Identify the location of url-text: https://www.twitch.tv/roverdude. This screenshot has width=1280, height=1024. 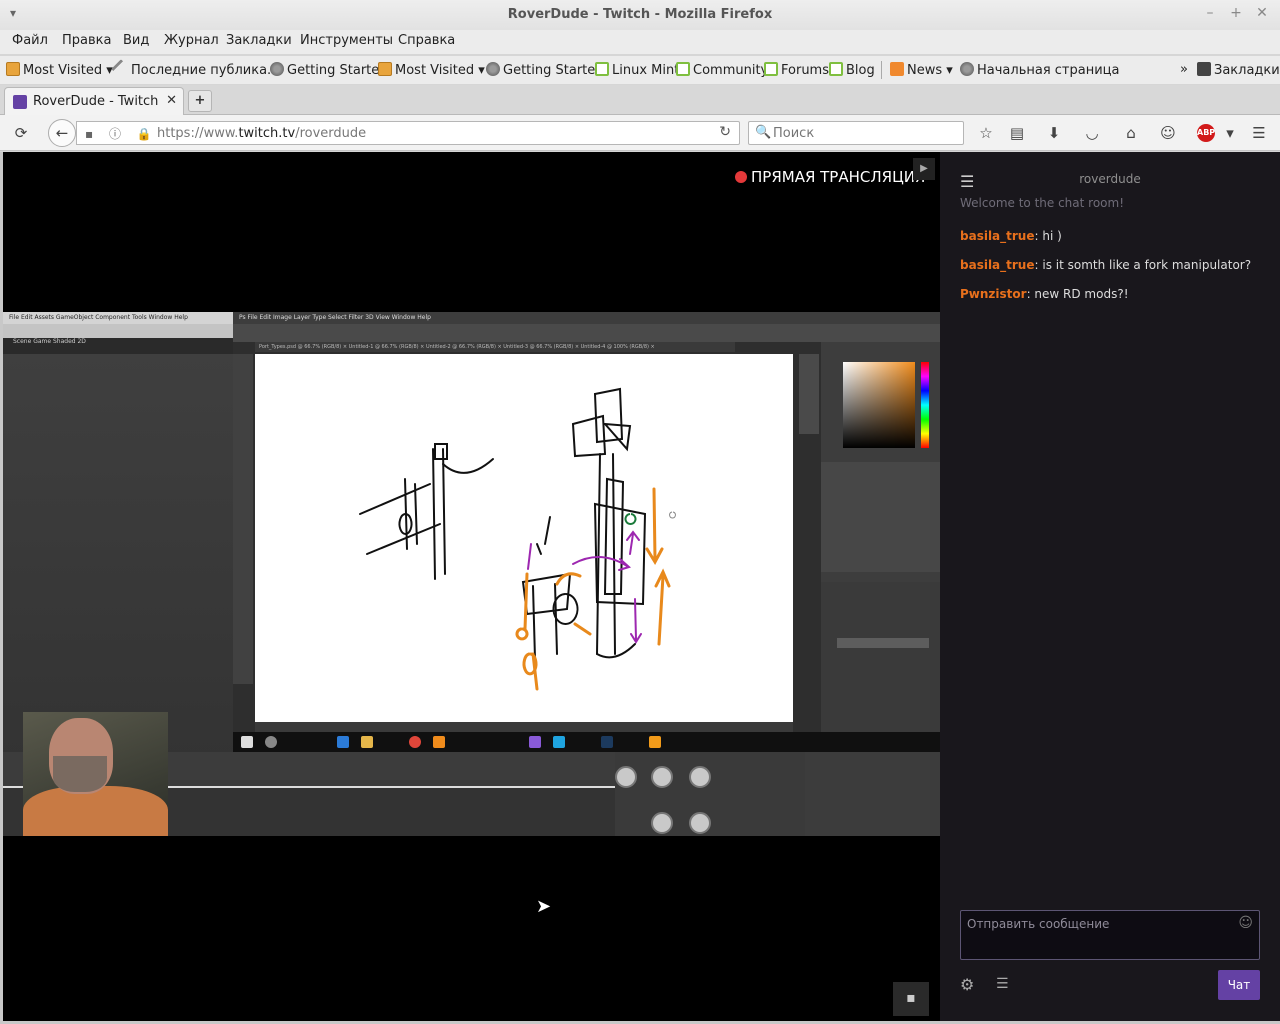
(261, 133).